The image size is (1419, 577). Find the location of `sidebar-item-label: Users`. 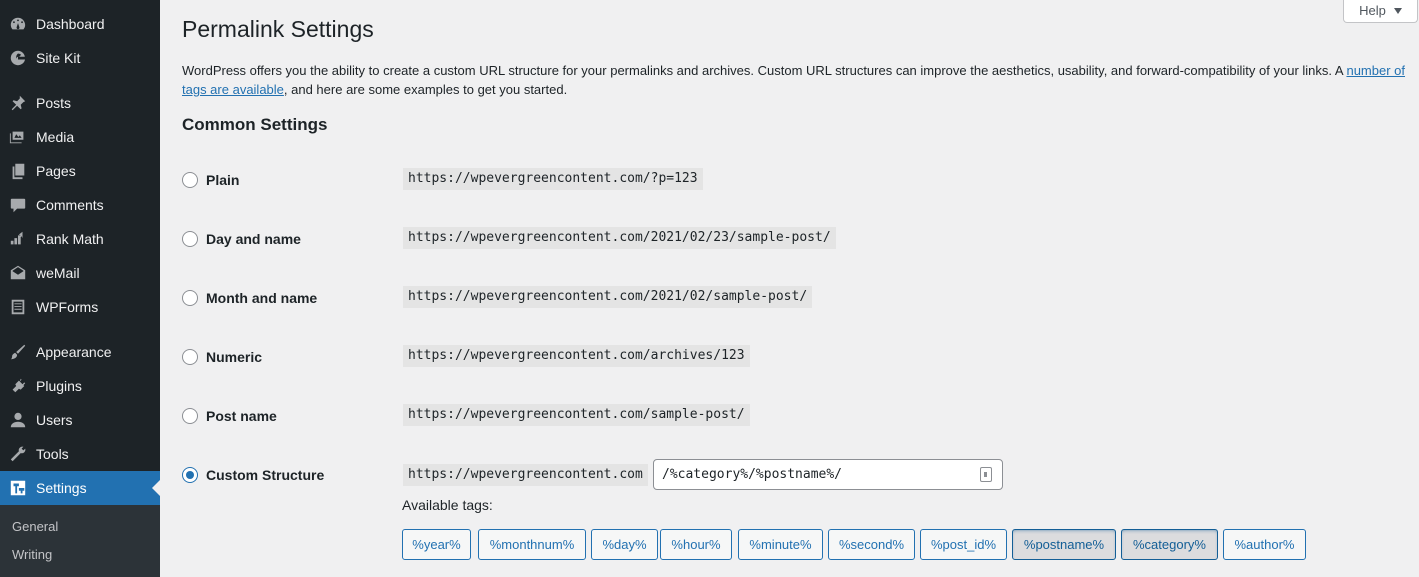

sidebar-item-label: Users is located at coordinates (54, 420).